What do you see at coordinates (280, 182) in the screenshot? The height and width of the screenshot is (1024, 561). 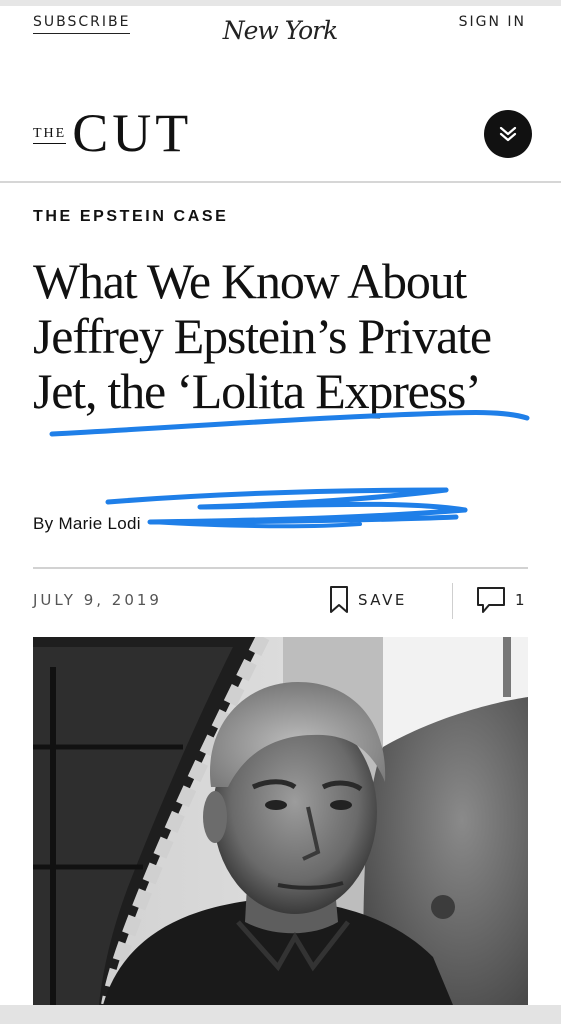 I see `header-divider` at bounding box center [280, 182].